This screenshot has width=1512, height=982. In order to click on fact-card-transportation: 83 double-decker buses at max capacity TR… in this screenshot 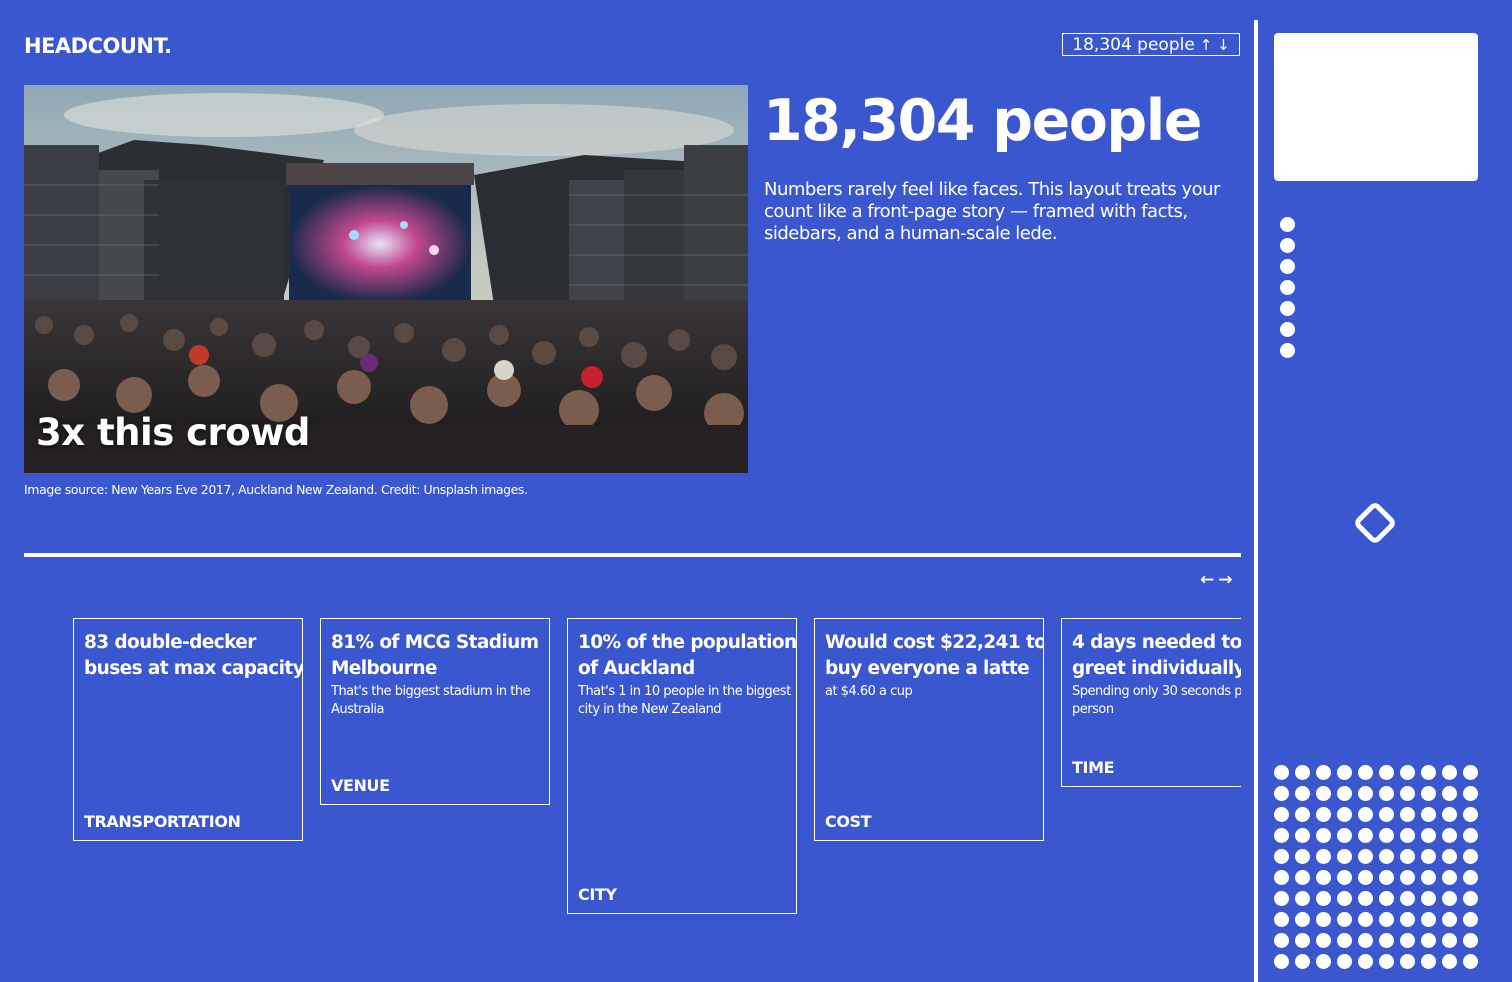, I will do `click(188, 729)`.